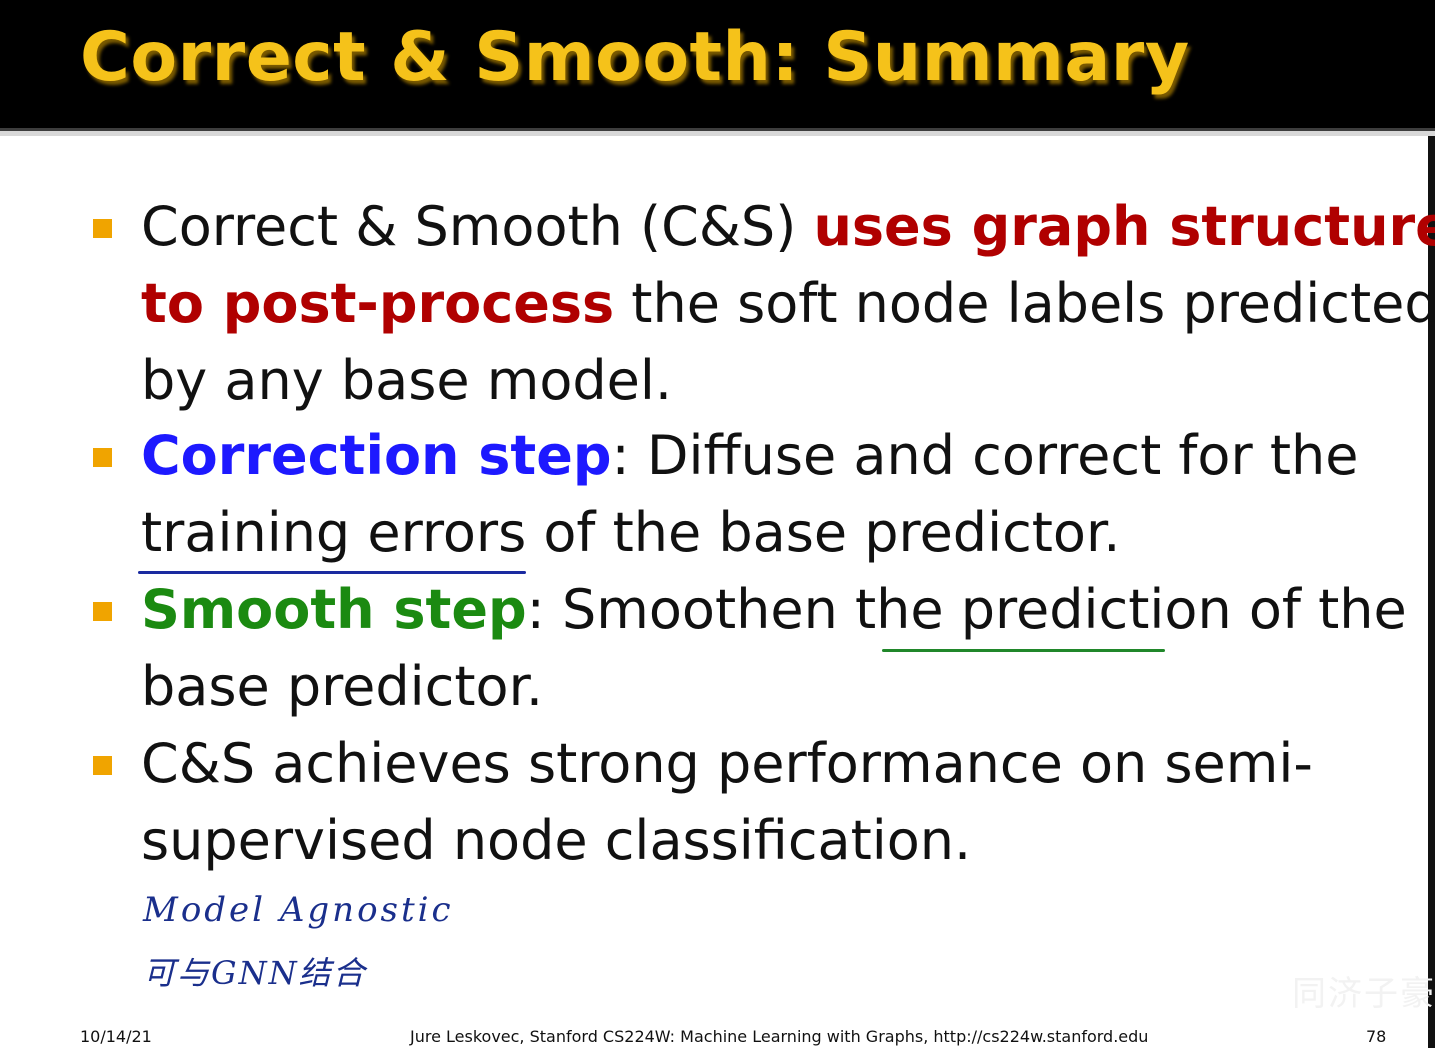 The width and height of the screenshot is (1435, 1048). Describe the element at coordinates (378, 303) in the screenshot. I see `bullet-run-red: to post-process` at that location.